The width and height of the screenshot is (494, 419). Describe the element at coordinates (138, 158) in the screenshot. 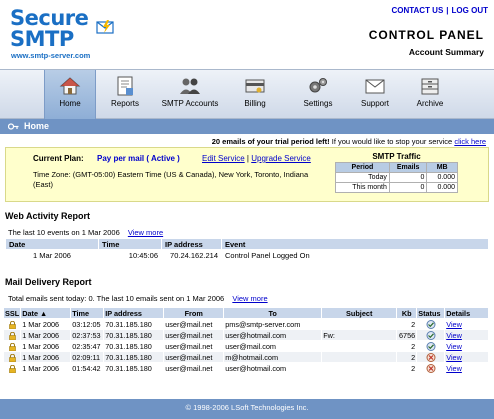

I see `plan-name: Pay per mail ( Active )` at that location.